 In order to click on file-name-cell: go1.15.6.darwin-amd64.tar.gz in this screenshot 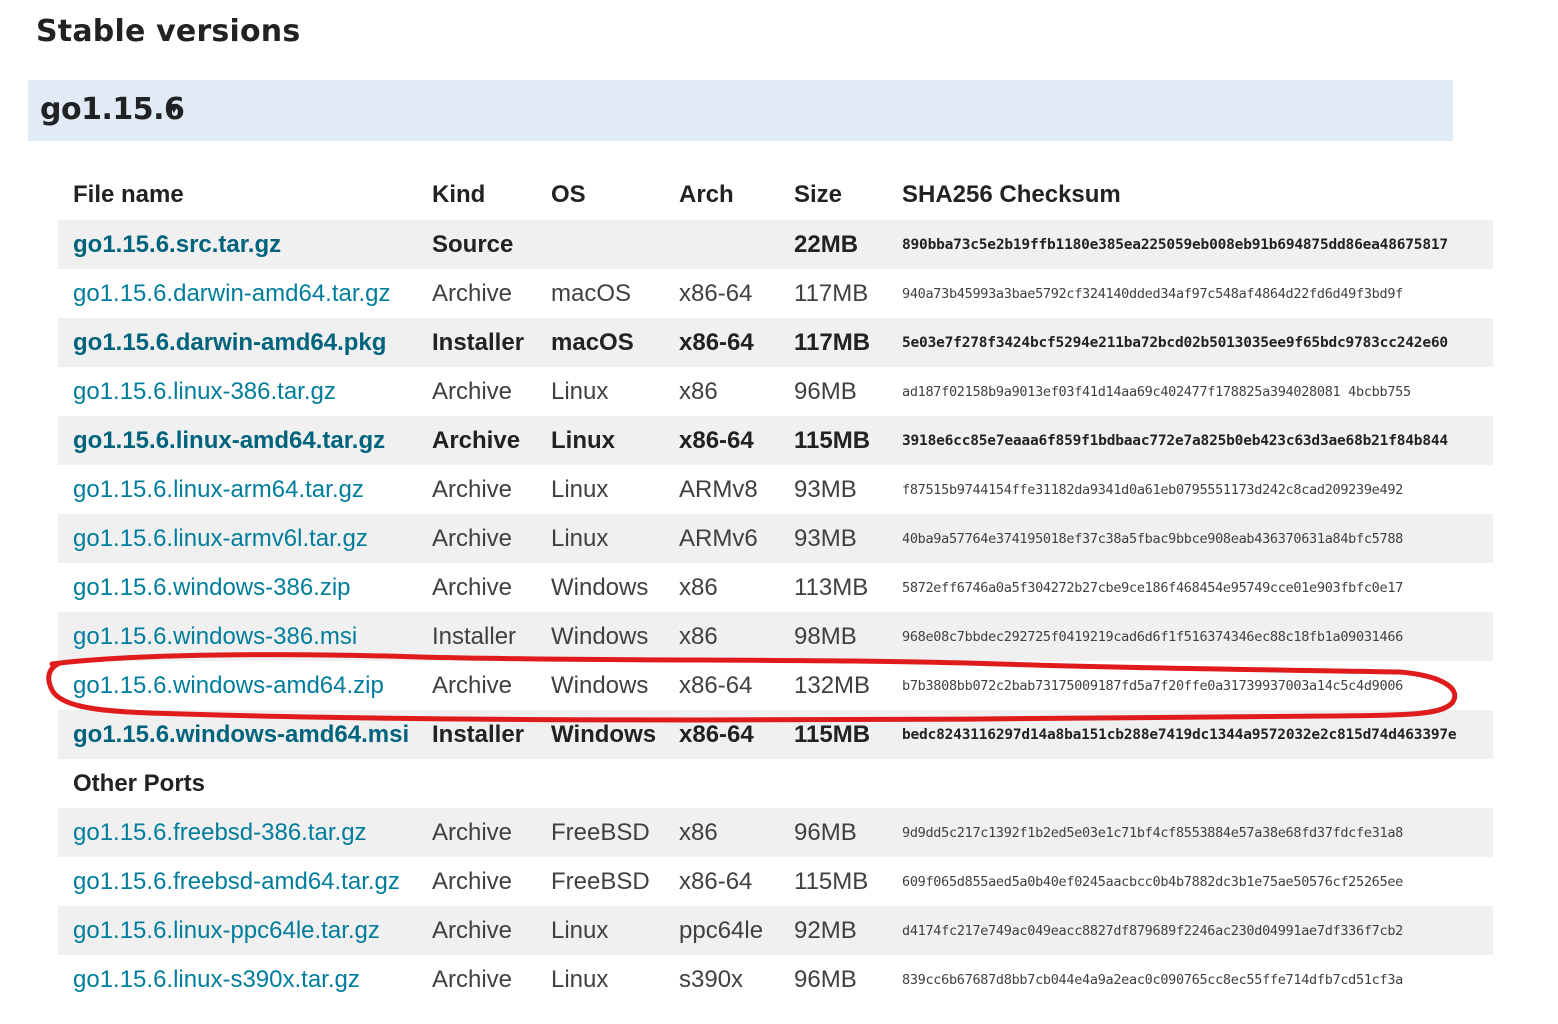, I will do `click(237, 293)`.